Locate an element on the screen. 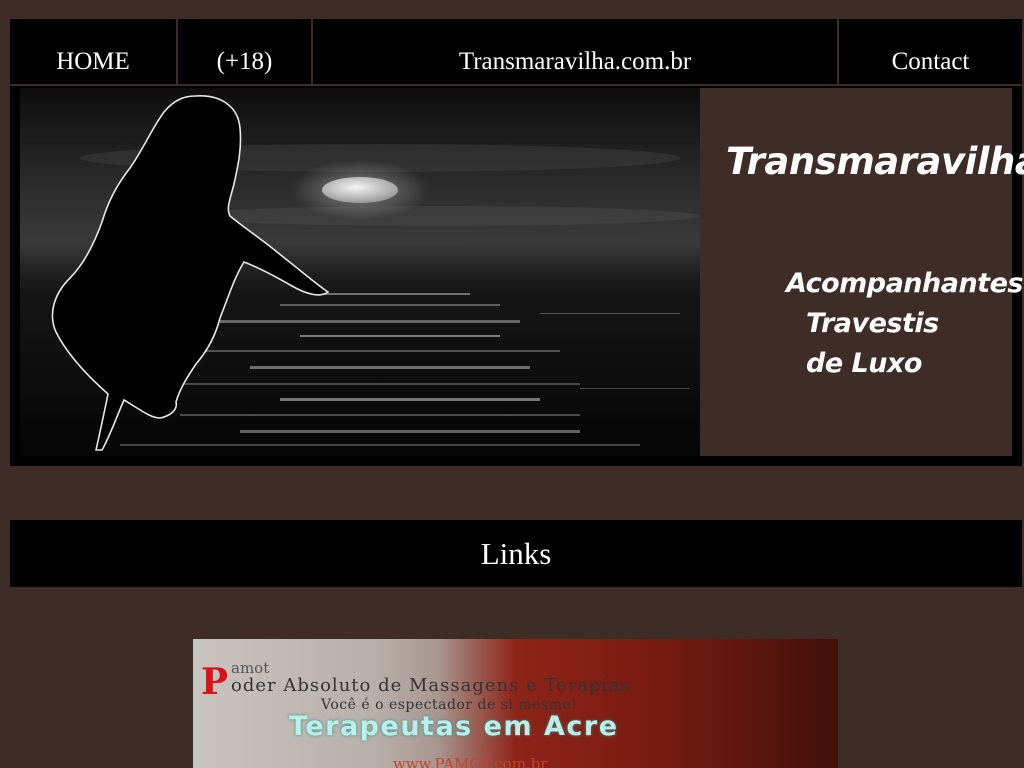 The height and width of the screenshot is (768, 1024). tagline-line-1: Acompanhantes is located at coordinates (904, 283).